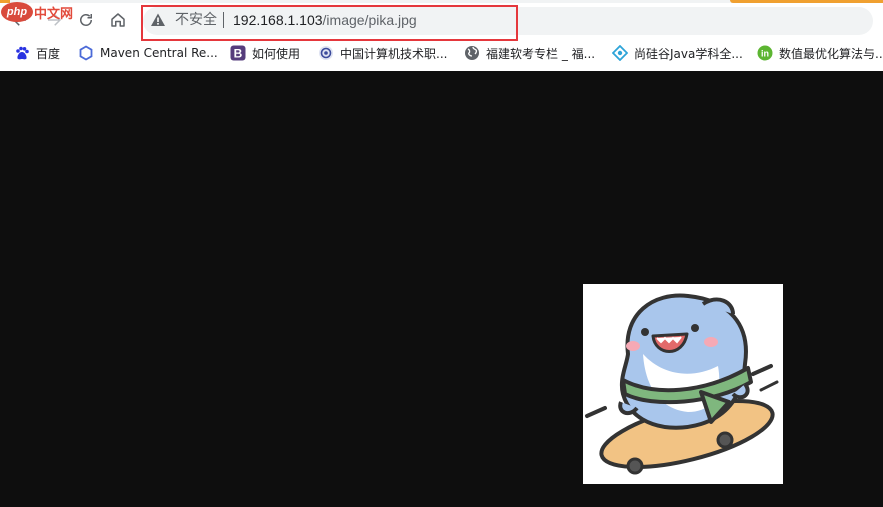  I want to click on diamond-logo-icon, so click(620, 53).